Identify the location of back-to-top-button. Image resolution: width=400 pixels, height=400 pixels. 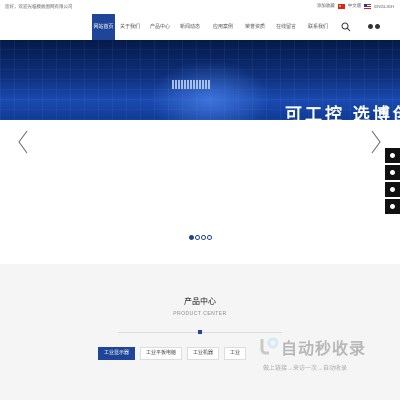
(392, 206).